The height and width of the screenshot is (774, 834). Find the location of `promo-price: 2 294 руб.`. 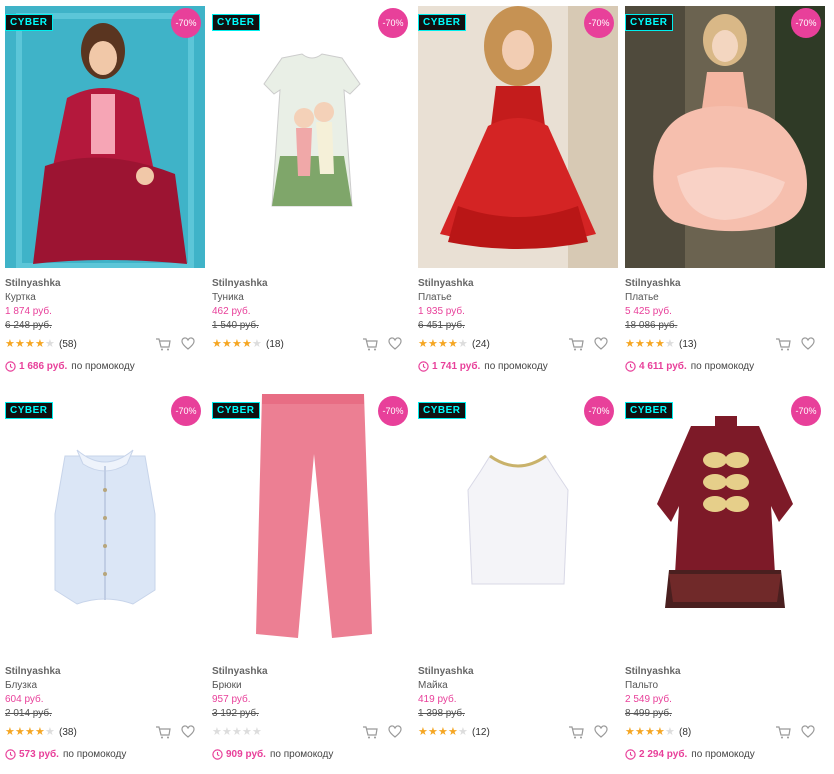

promo-price: 2 294 руб. is located at coordinates (663, 754).